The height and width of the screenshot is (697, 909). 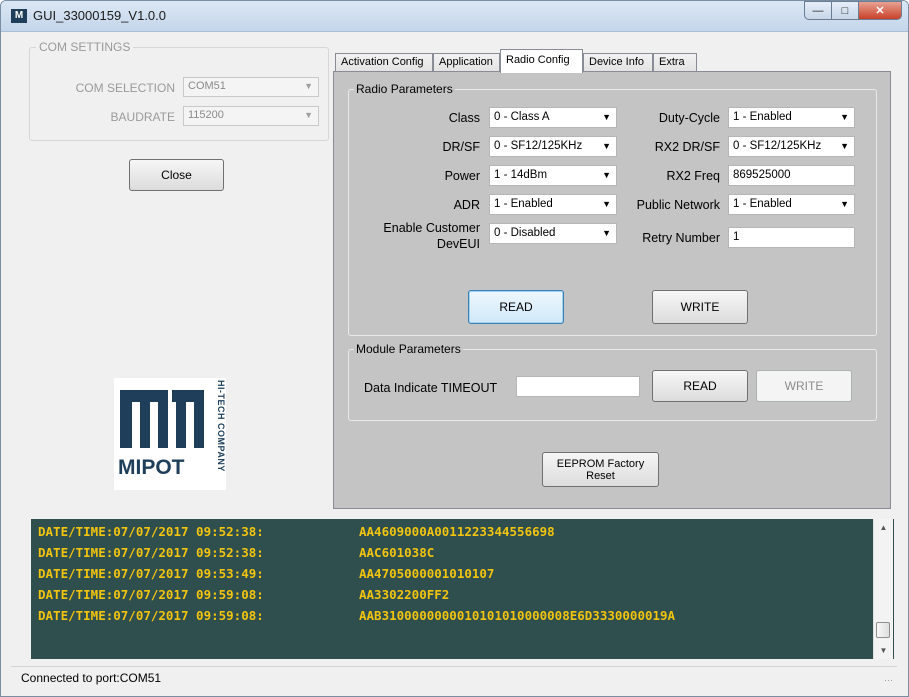 I want to click on maximize-icon: □, so click(x=845, y=10).